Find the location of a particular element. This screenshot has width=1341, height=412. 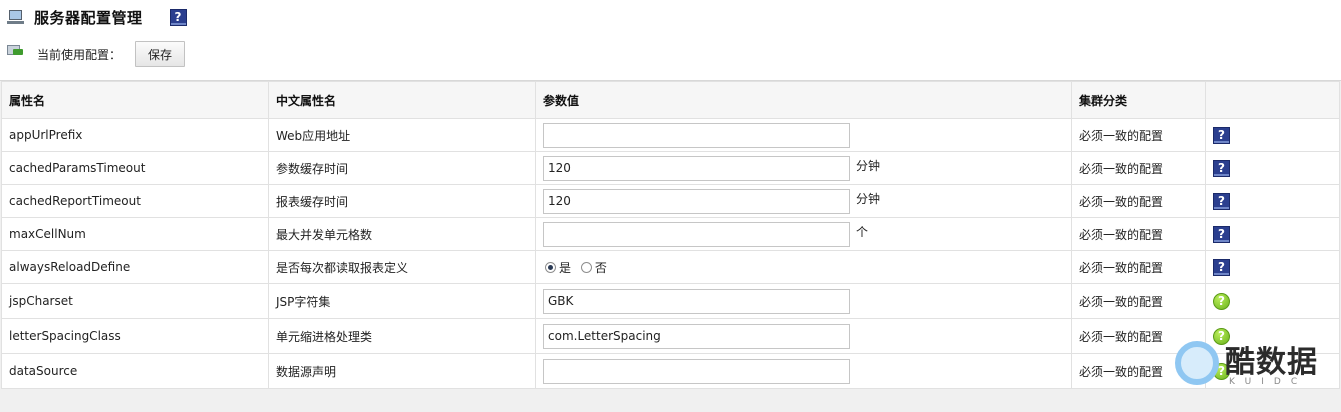

property-cn-name: Web应用地址 is located at coordinates (402, 135).